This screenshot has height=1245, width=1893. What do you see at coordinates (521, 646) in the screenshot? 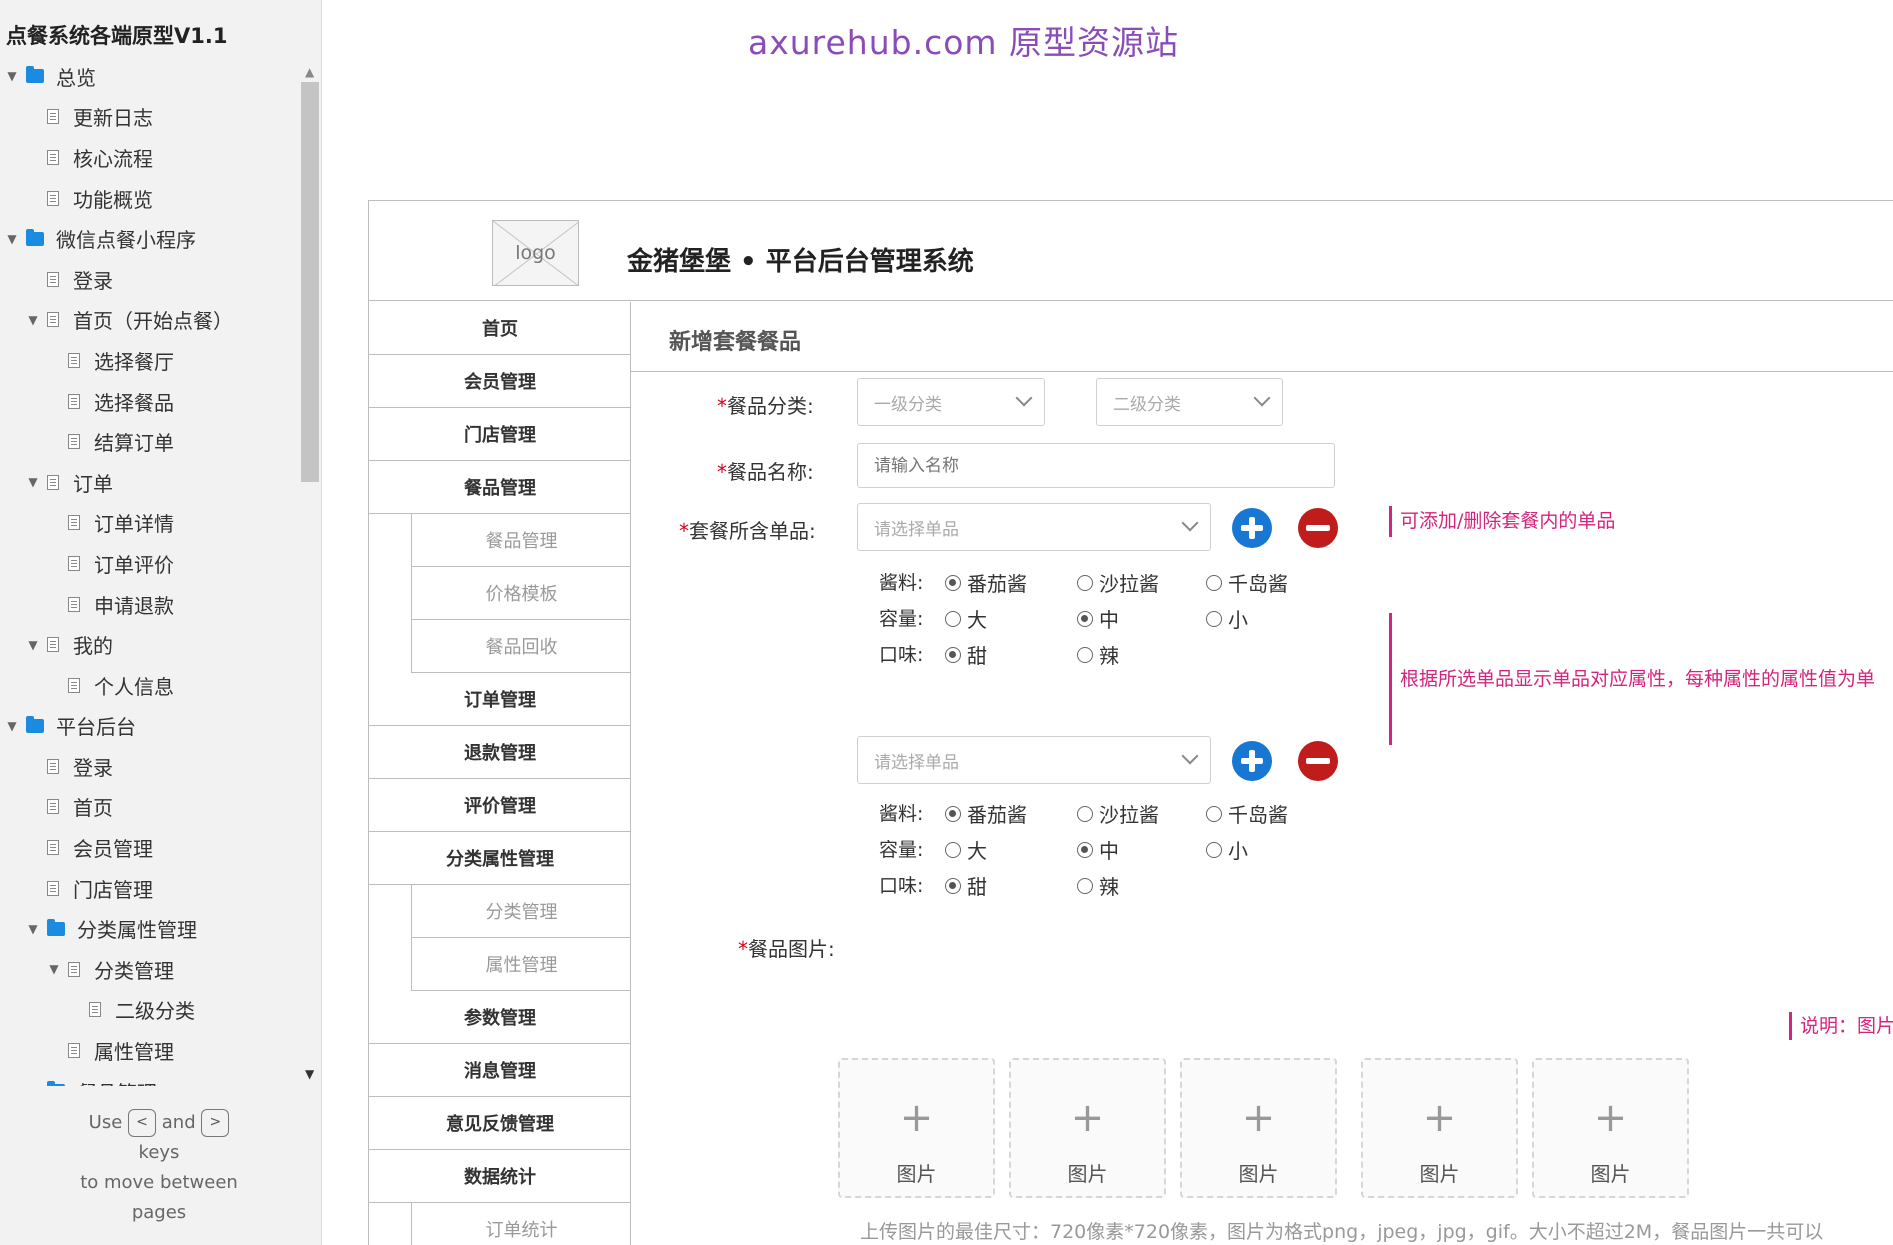
I see `menu-subitem: 餐品回收` at bounding box center [521, 646].